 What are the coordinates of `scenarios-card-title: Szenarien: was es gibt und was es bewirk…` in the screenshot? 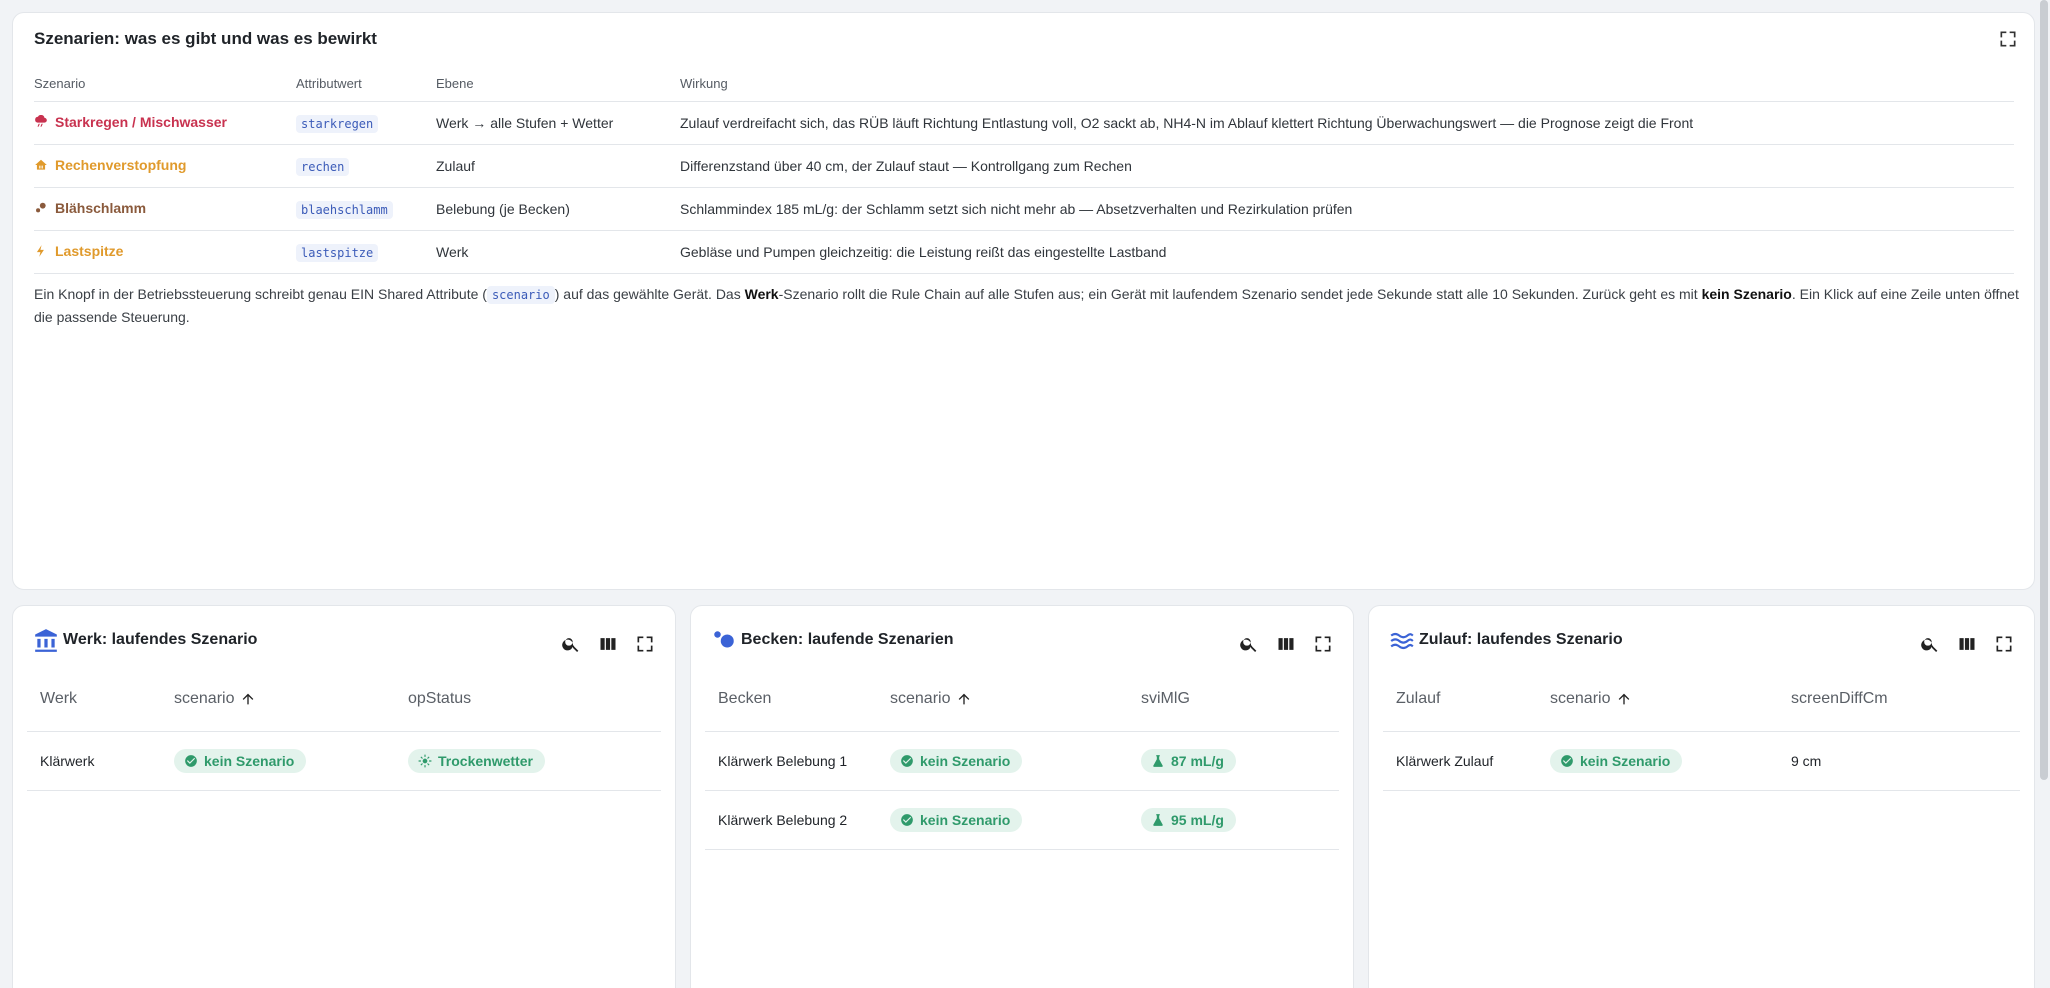 It's located at (205, 38).